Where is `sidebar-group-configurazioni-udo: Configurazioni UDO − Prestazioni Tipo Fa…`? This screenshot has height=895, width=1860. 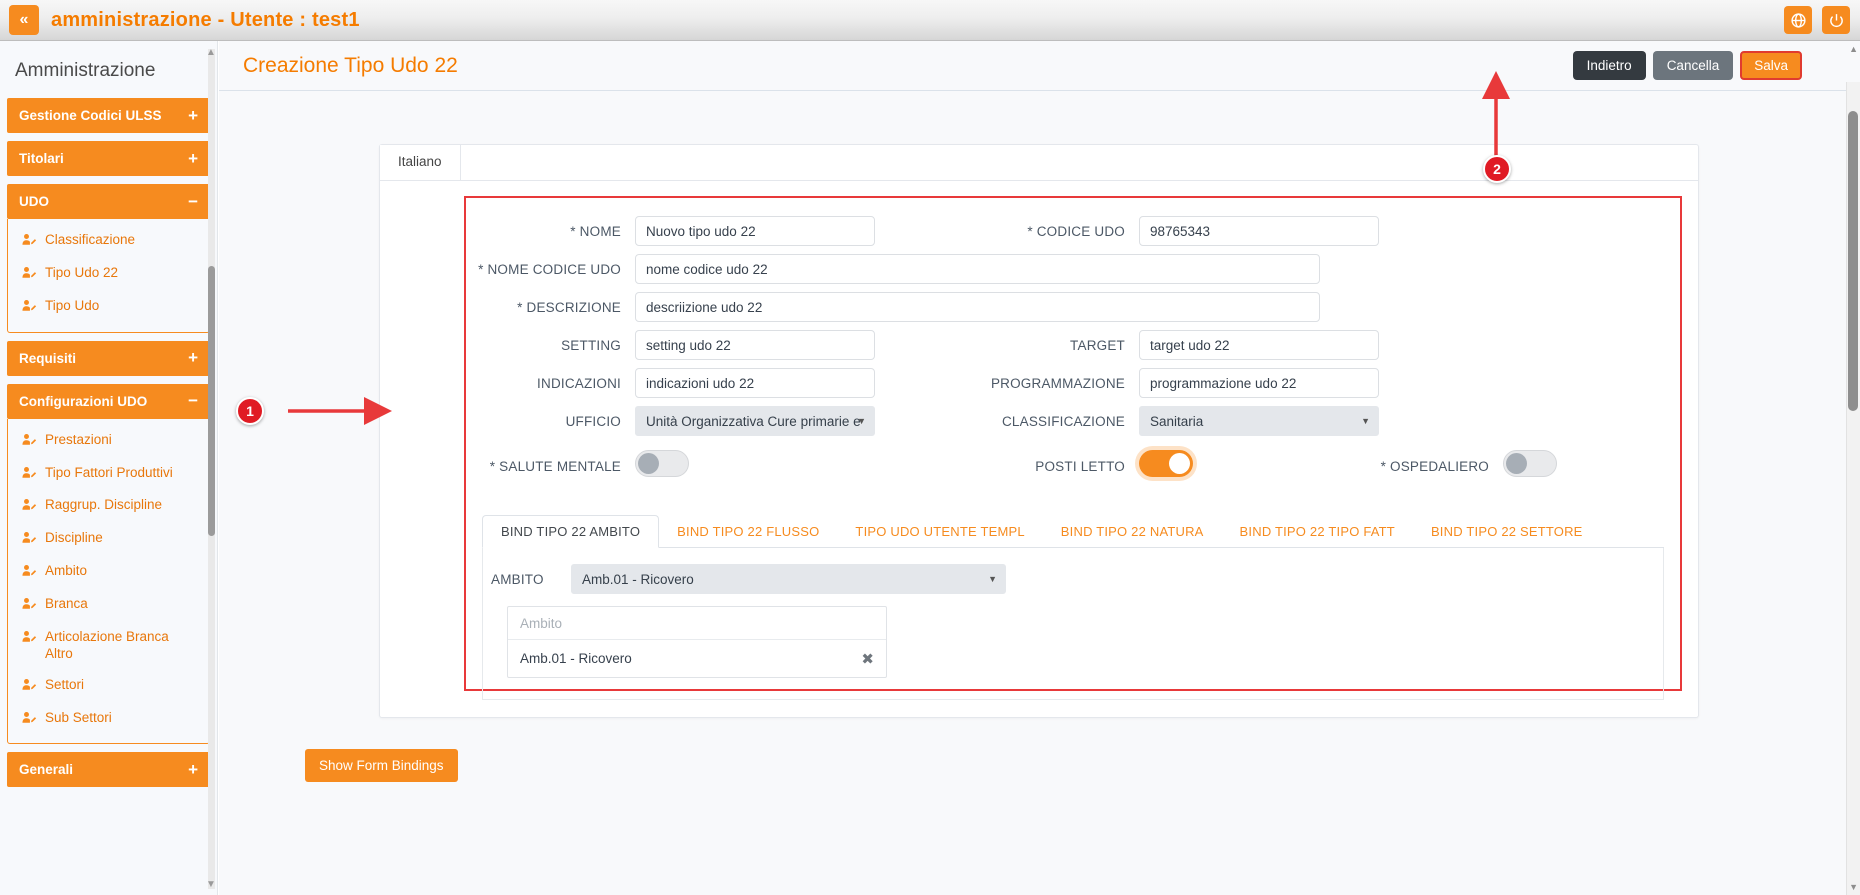 sidebar-group-configurazioni-udo: Configurazioni UDO − Prestazioni Tipo Fa… is located at coordinates (108, 564).